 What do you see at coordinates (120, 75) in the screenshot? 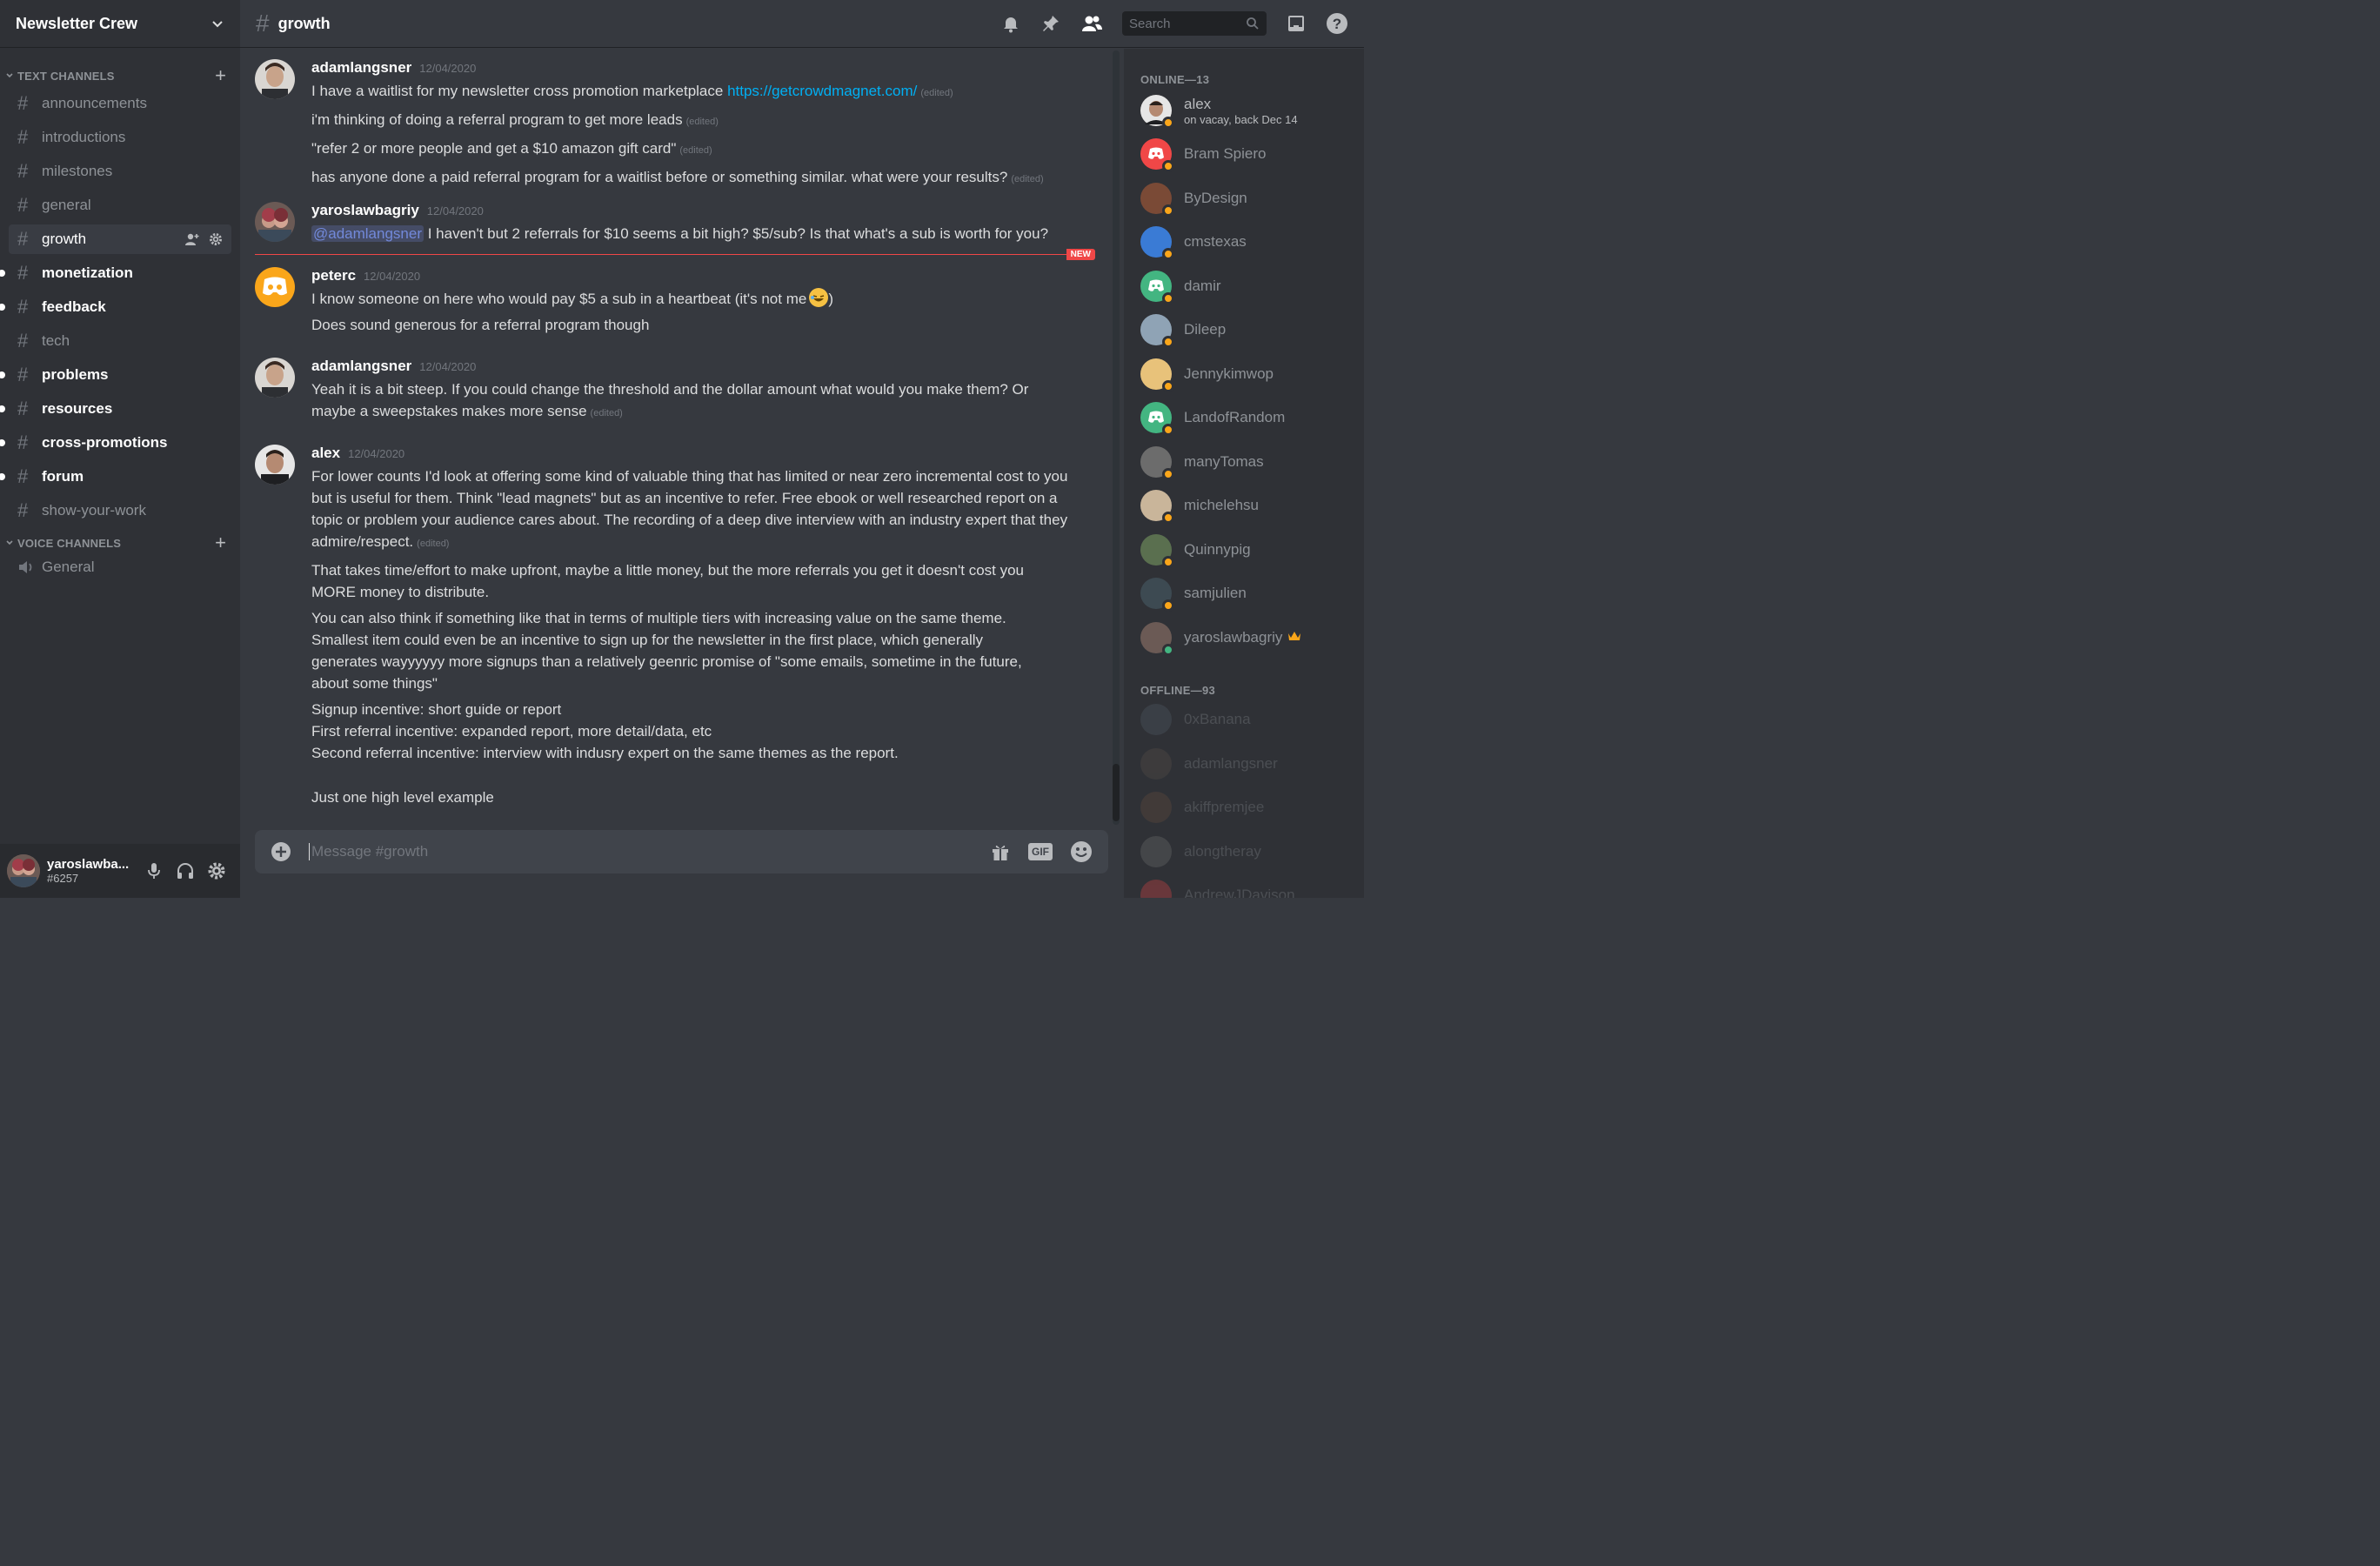
I see `text-channels-category: TEXT CHANNELS +` at bounding box center [120, 75].